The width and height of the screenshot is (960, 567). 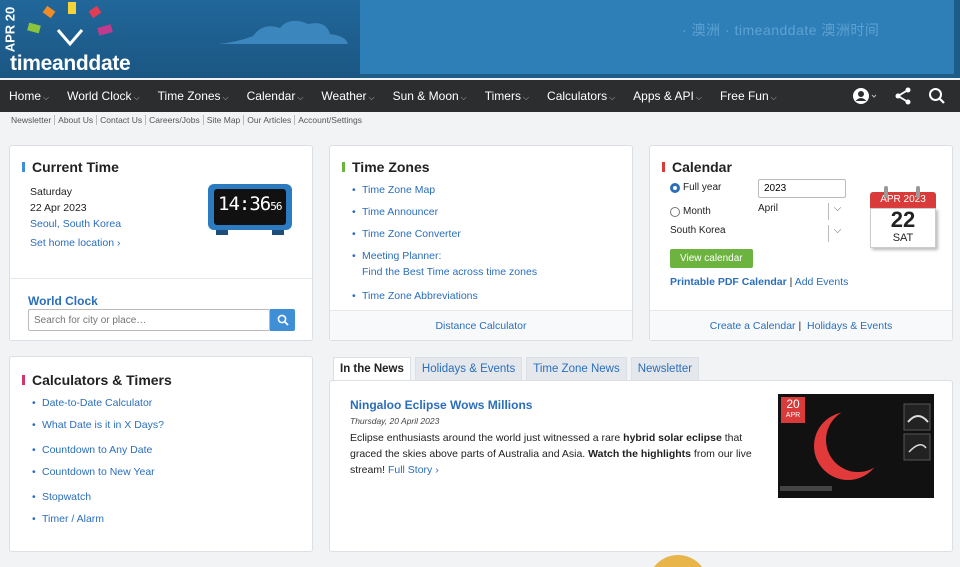 What do you see at coordinates (937, 96) in the screenshot?
I see `search-icon` at bounding box center [937, 96].